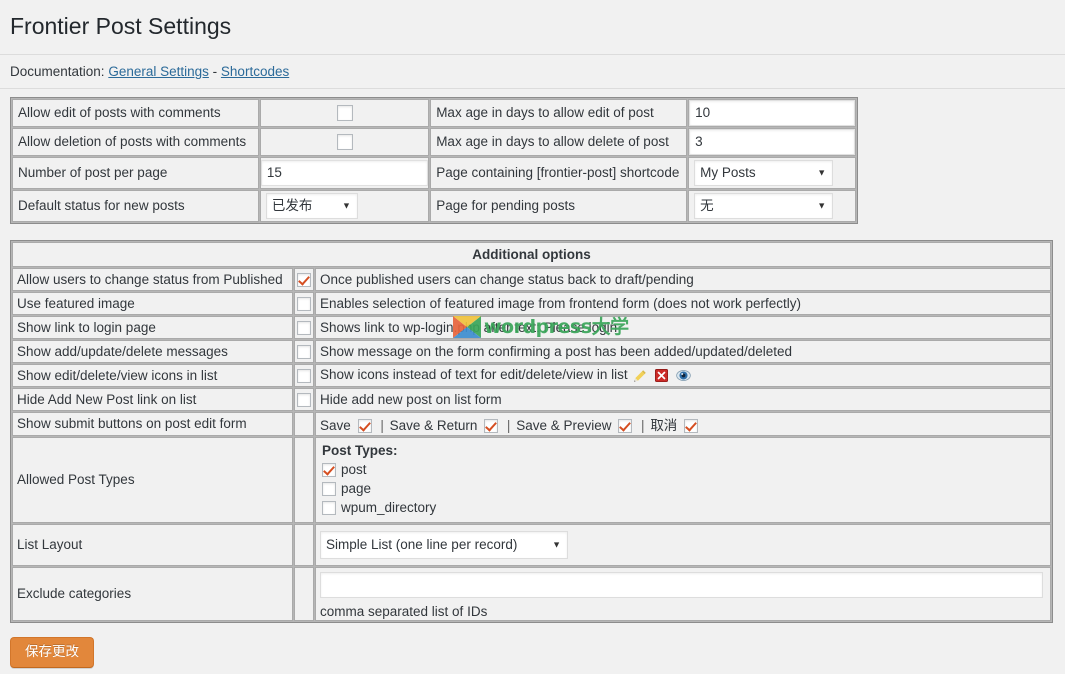  Describe the element at coordinates (559, 205) in the screenshot. I see `row-label-pending-page: Page for pending posts` at that location.